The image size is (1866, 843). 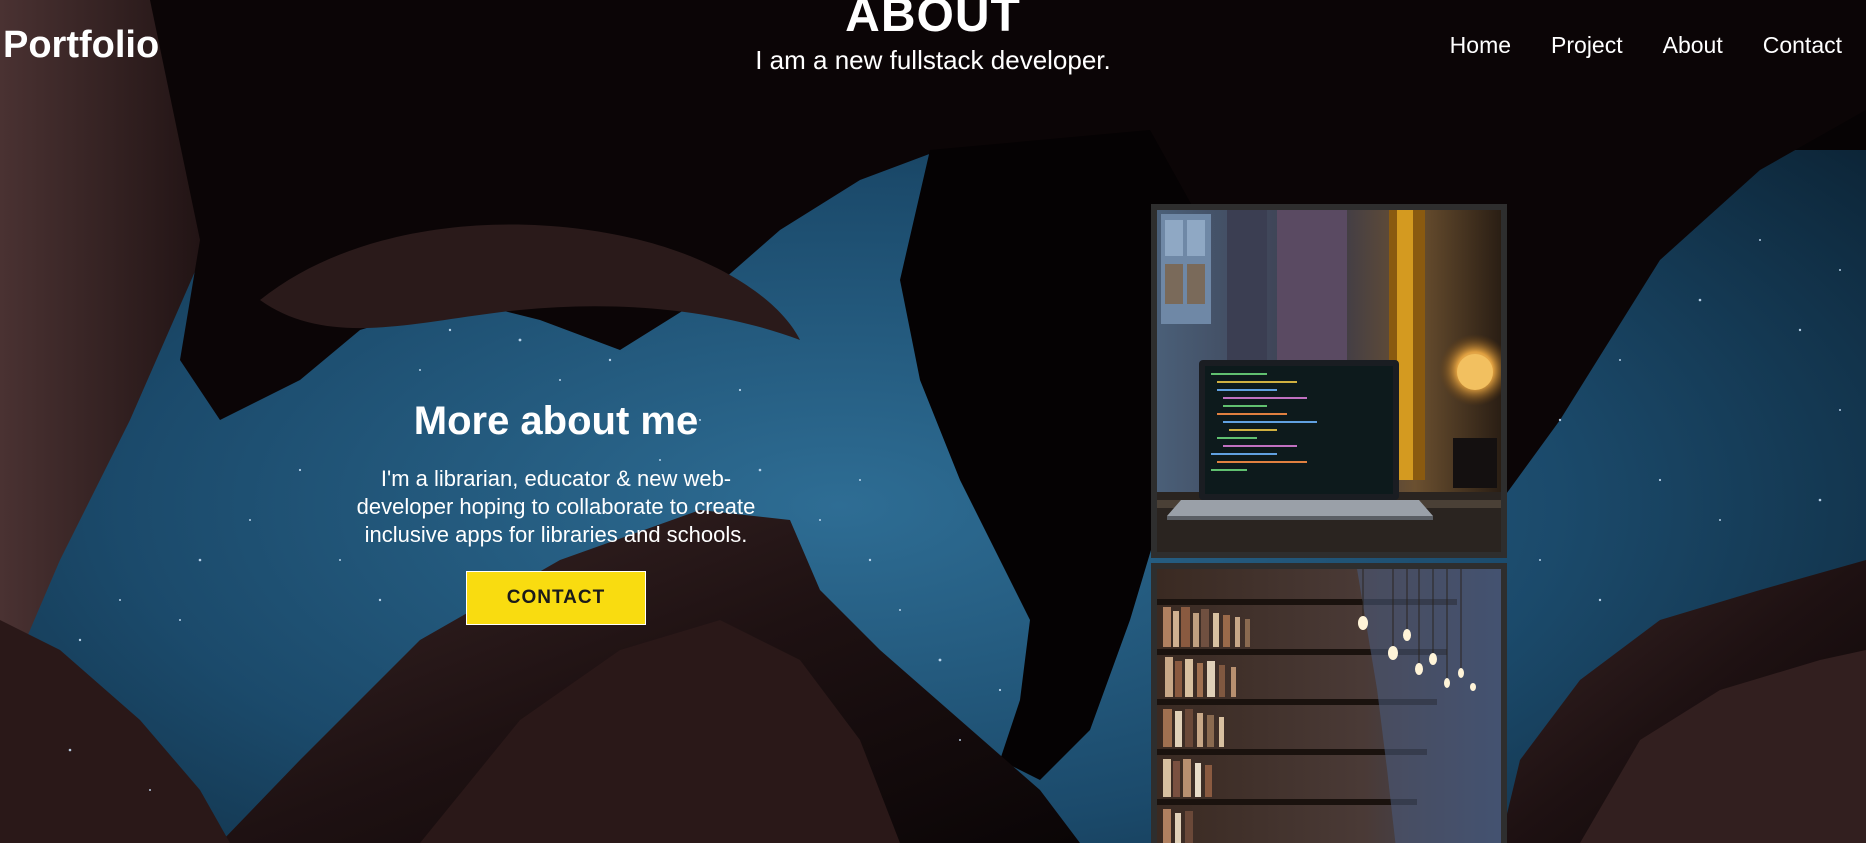 What do you see at coordinates (1329, 706) in the screenshot?
I see `library-image` at bounding box center [1329, 706].